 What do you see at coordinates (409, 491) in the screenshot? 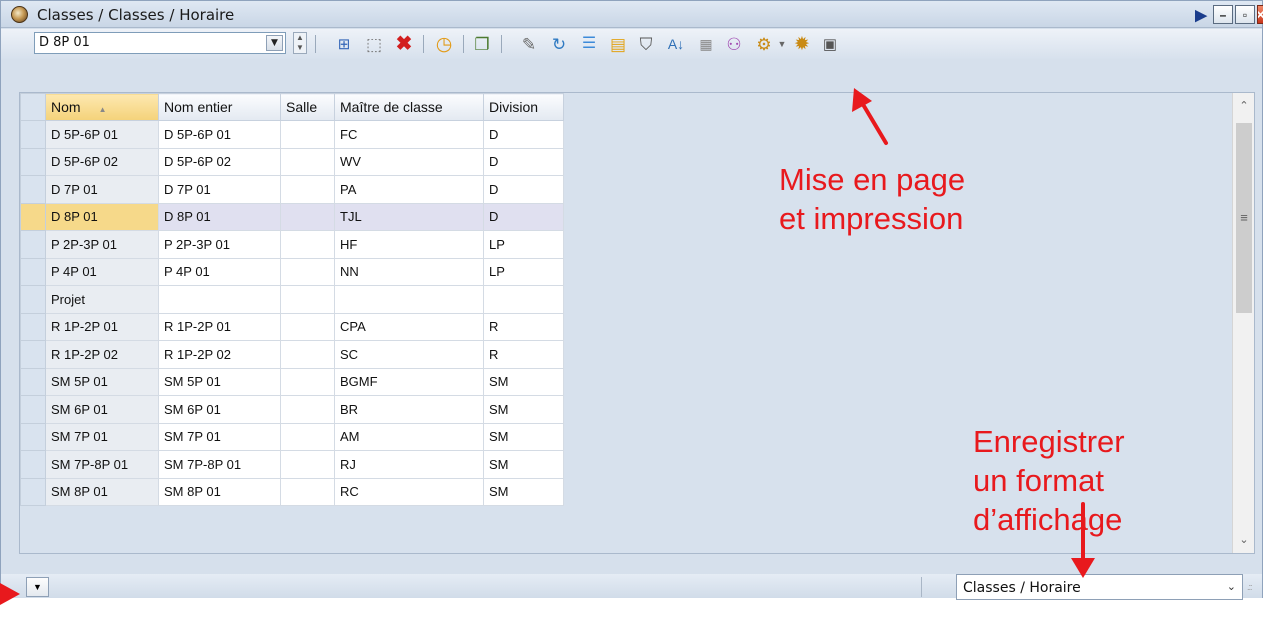
I see `table-cell: RC` at bounding box center [409, 491].